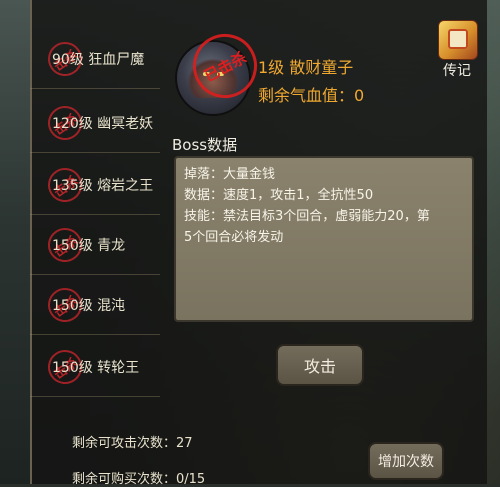 This screenshot has height=487, width=500. Describe the element at coordinates (306, 67) in the screenshot. I see `boss-name: 1级 散财童子` at that location.